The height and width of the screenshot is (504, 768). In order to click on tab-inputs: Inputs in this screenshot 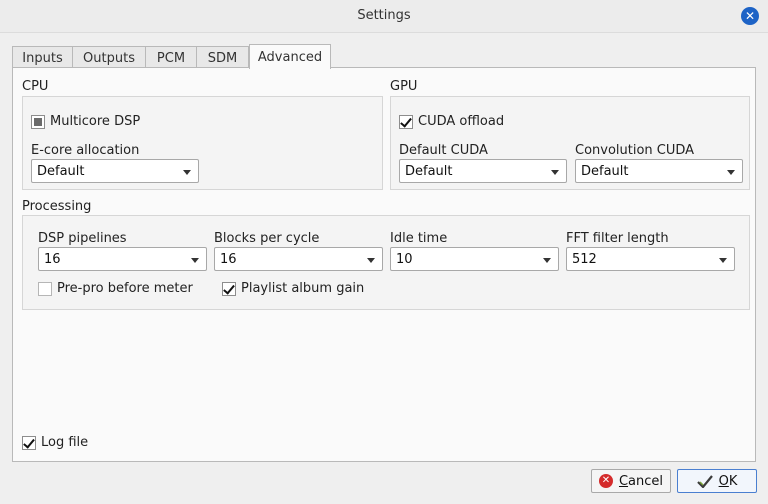, I will do `click(42, 57)`.